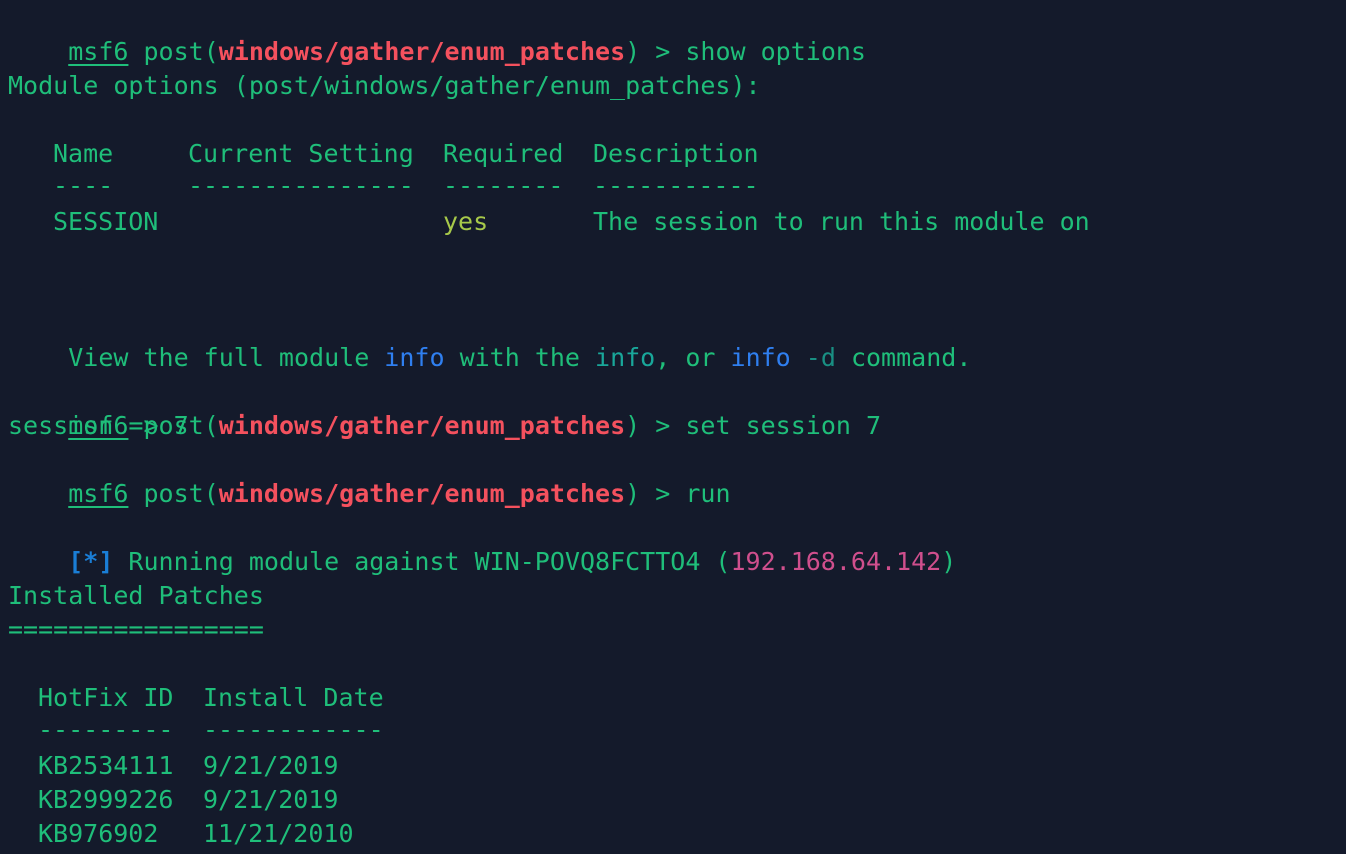 Image resolution: width=1346 pixels, height=854 pixels. Describe the element at coordinates (693, 357) in the screenshot. I see `info-hint-part3: , or` at that location.